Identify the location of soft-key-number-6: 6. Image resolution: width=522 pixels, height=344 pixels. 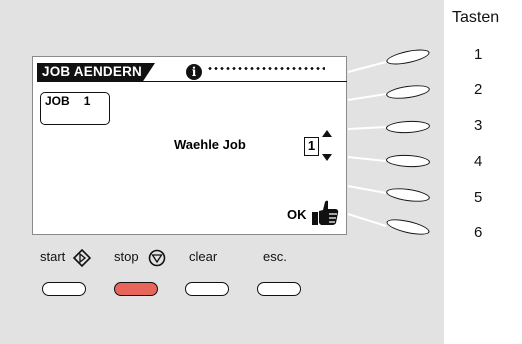
(478, 232).